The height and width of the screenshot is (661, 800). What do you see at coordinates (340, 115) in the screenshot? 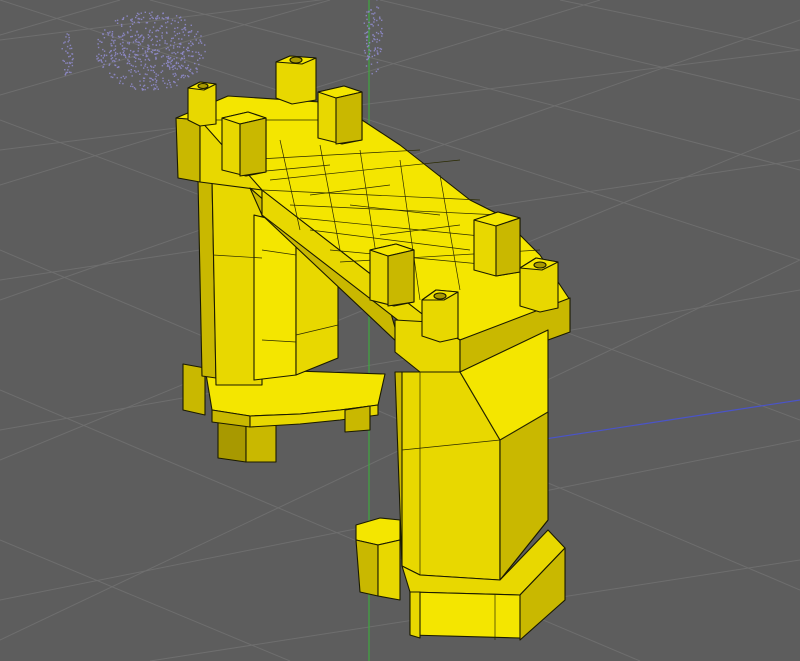
I see `turret-mid-cube` at bounding box center [340, 115].